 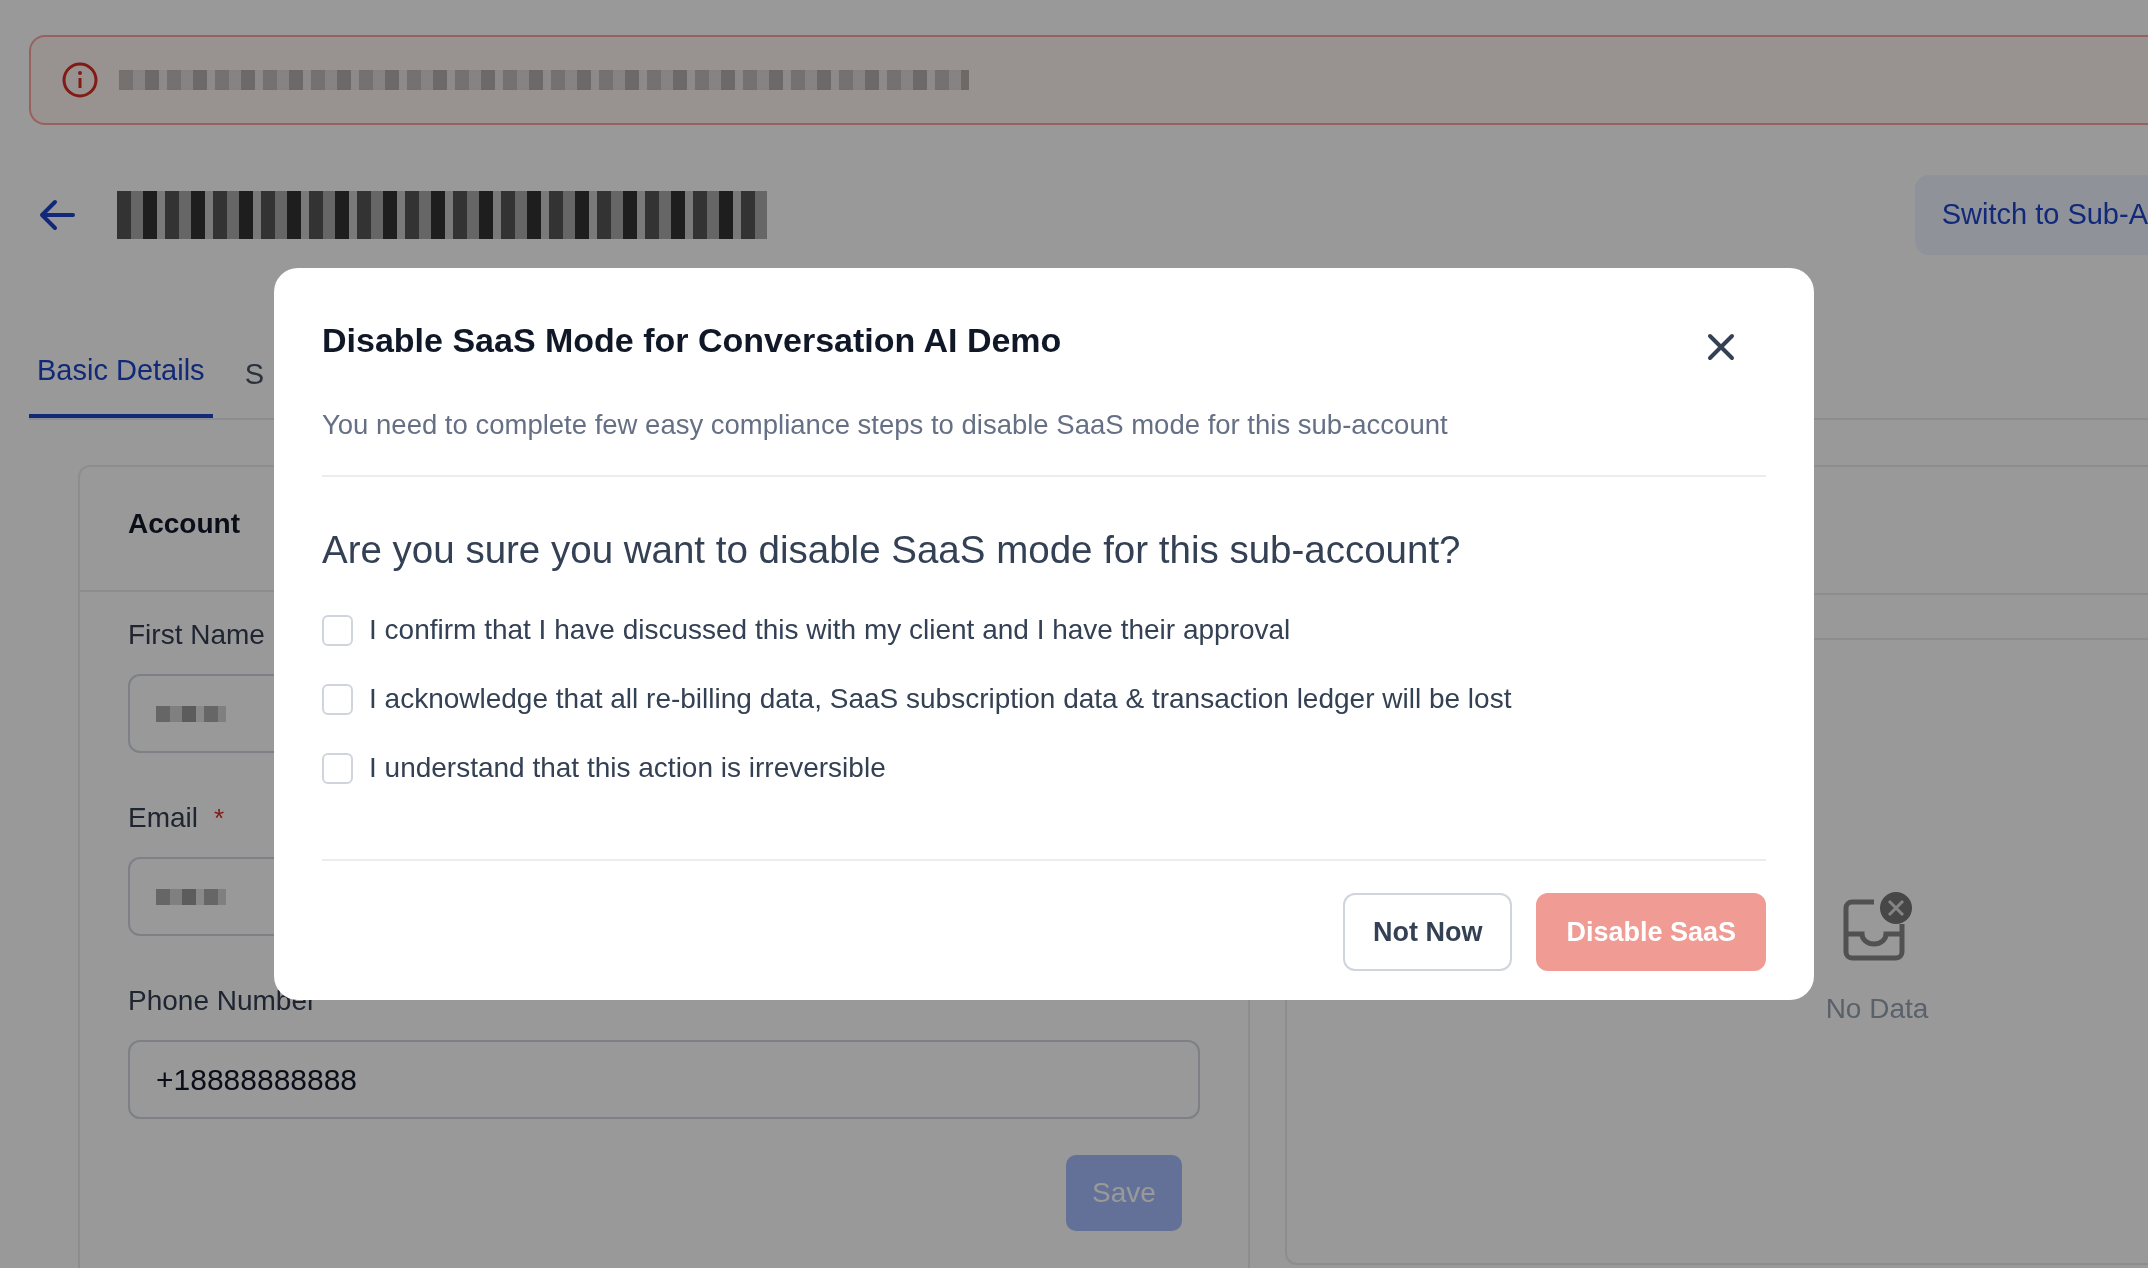 What do you see at coordinates (57, 215) in the screenshot?
I see `back-arrow-icon` at bounding box center [57, 215].